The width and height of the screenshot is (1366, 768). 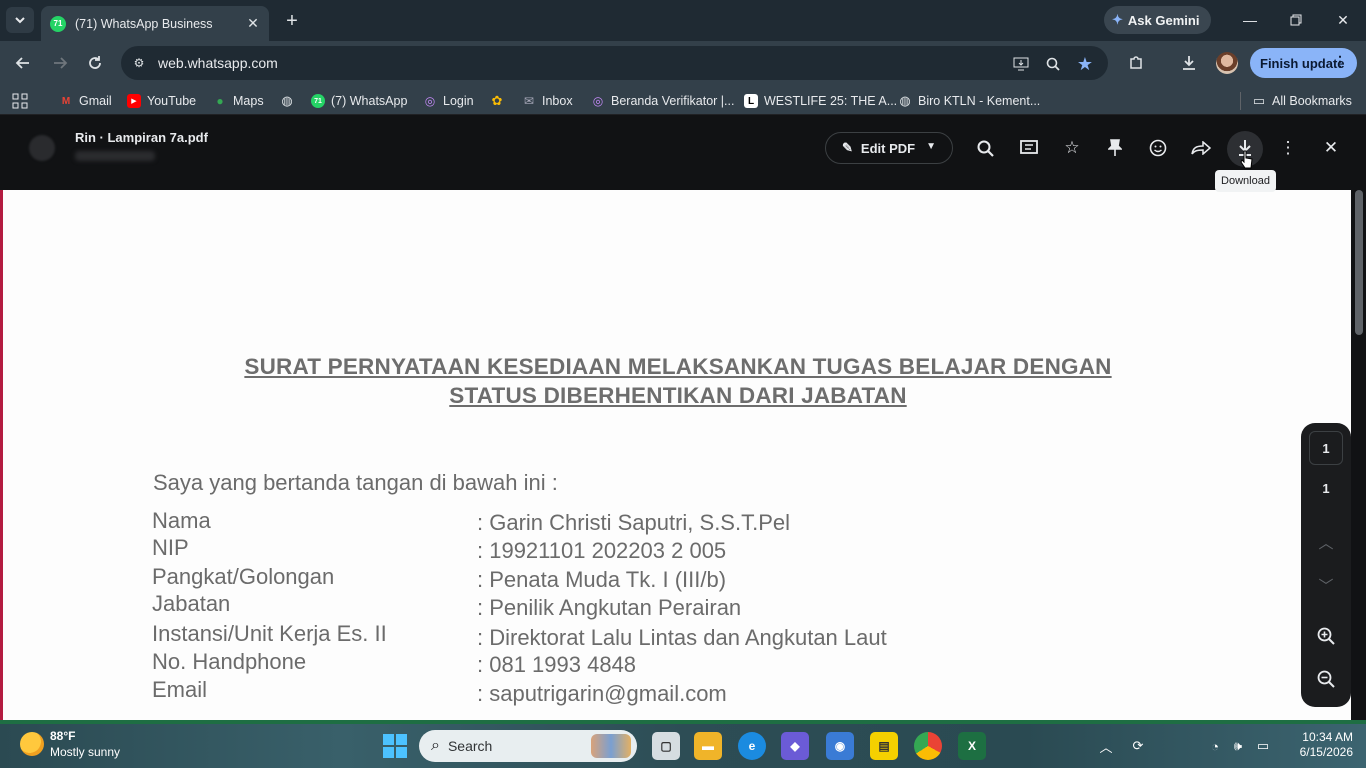 I want to click on new-tab-button: +, so click(x=292, y=21).